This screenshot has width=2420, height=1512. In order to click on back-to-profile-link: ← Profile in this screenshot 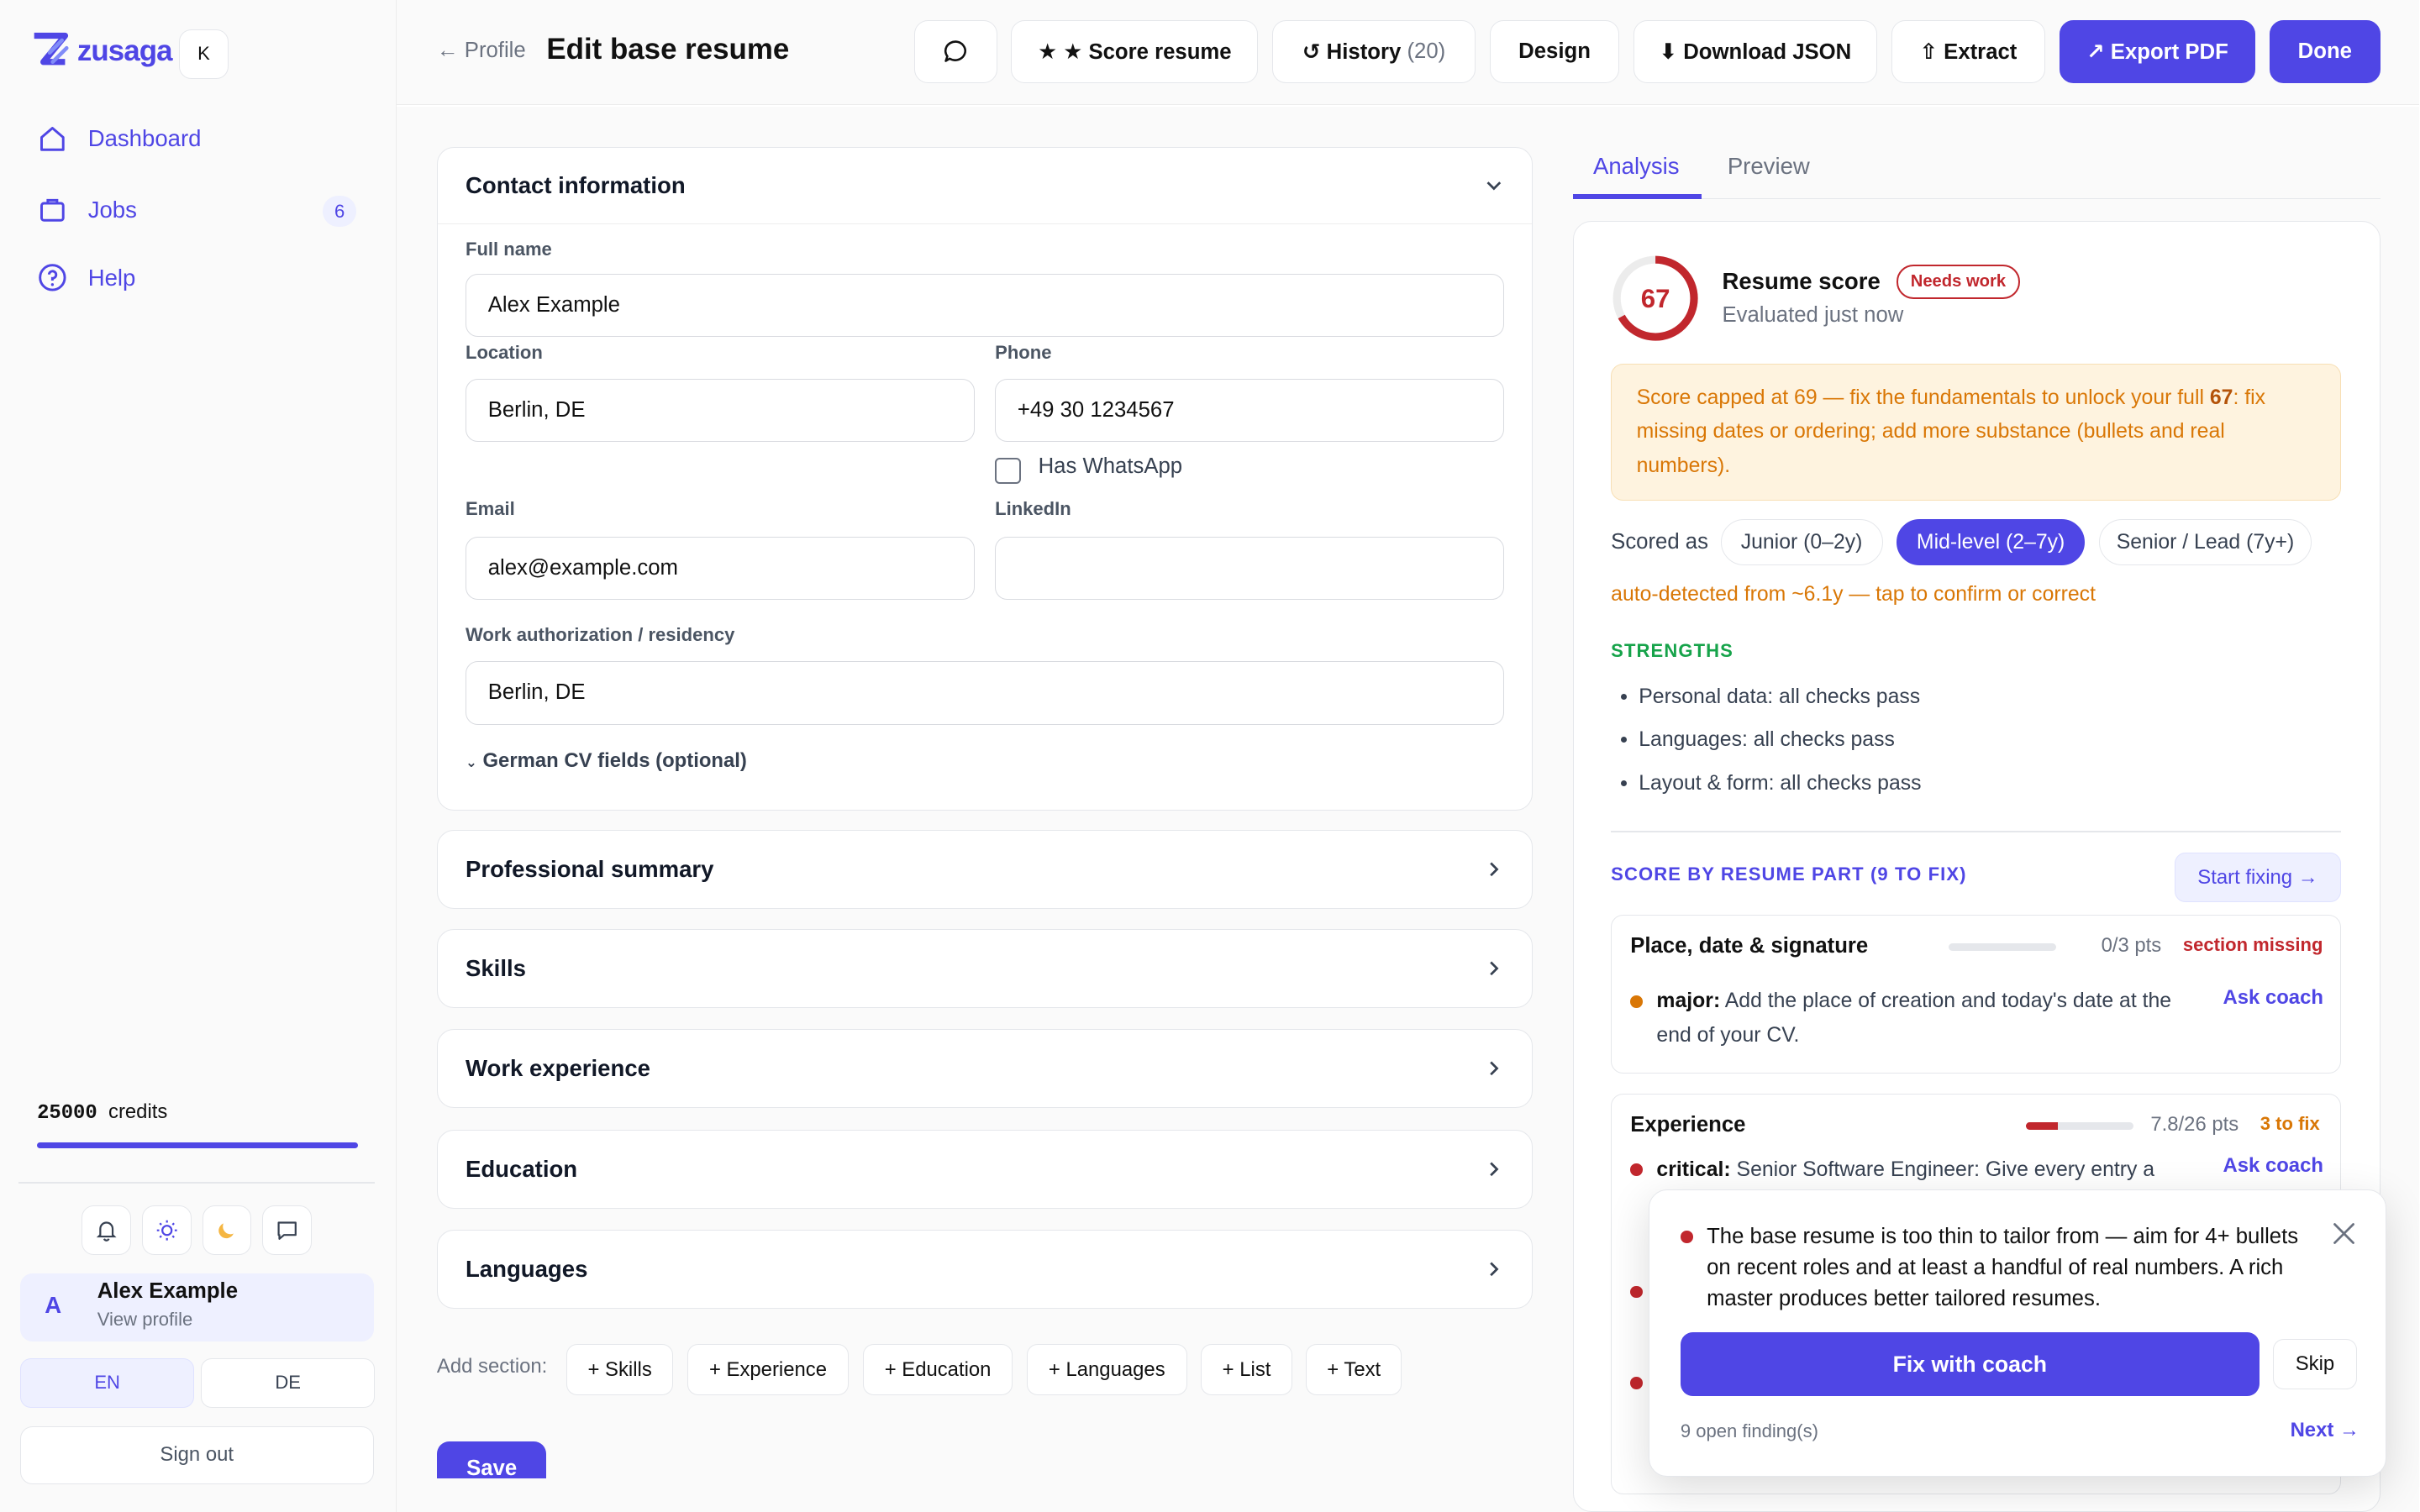, I will do `click(481, 51)`.